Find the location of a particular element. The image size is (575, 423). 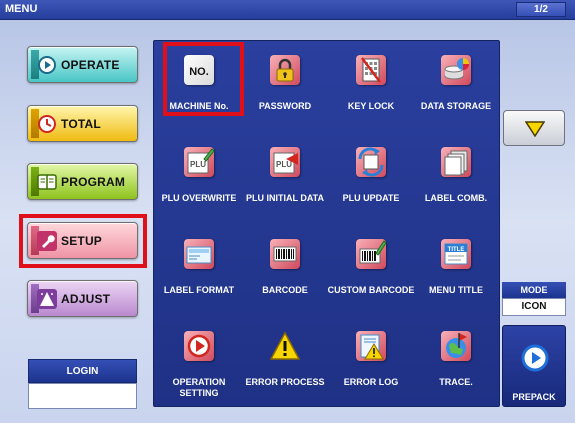

menu-button-adjust: ADJUST is located at coordinates (82, 298).